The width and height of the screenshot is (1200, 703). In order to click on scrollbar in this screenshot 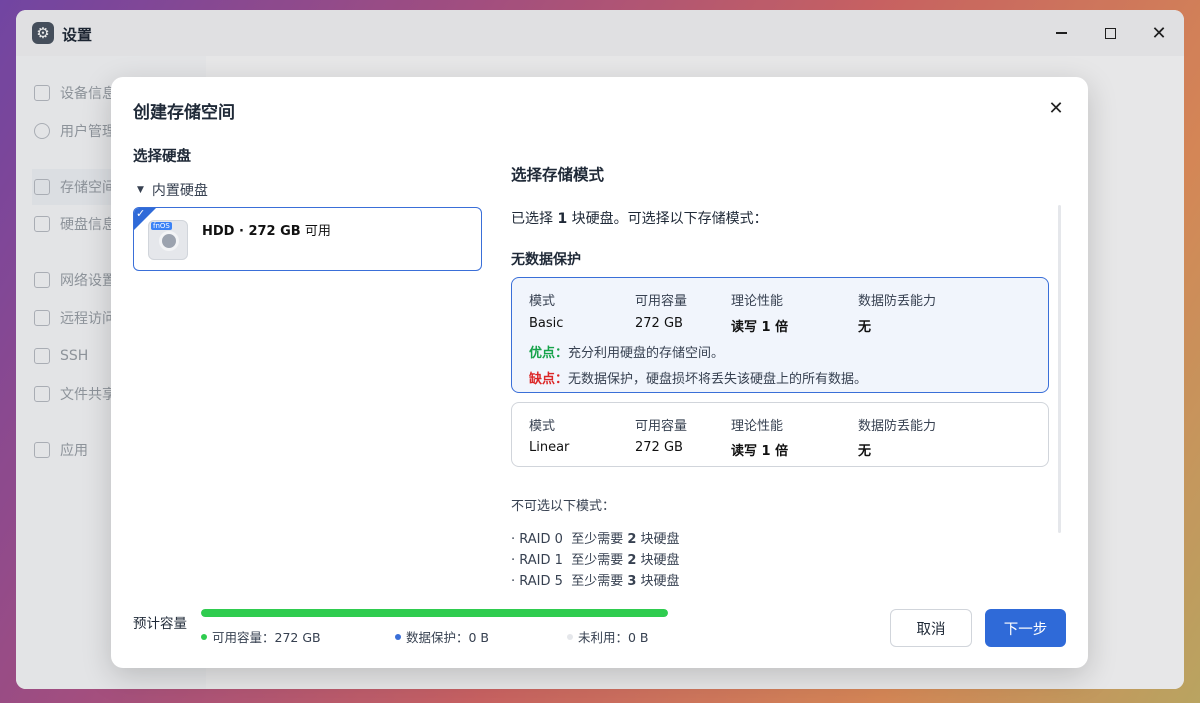, I will do `click(1059, 369)`.